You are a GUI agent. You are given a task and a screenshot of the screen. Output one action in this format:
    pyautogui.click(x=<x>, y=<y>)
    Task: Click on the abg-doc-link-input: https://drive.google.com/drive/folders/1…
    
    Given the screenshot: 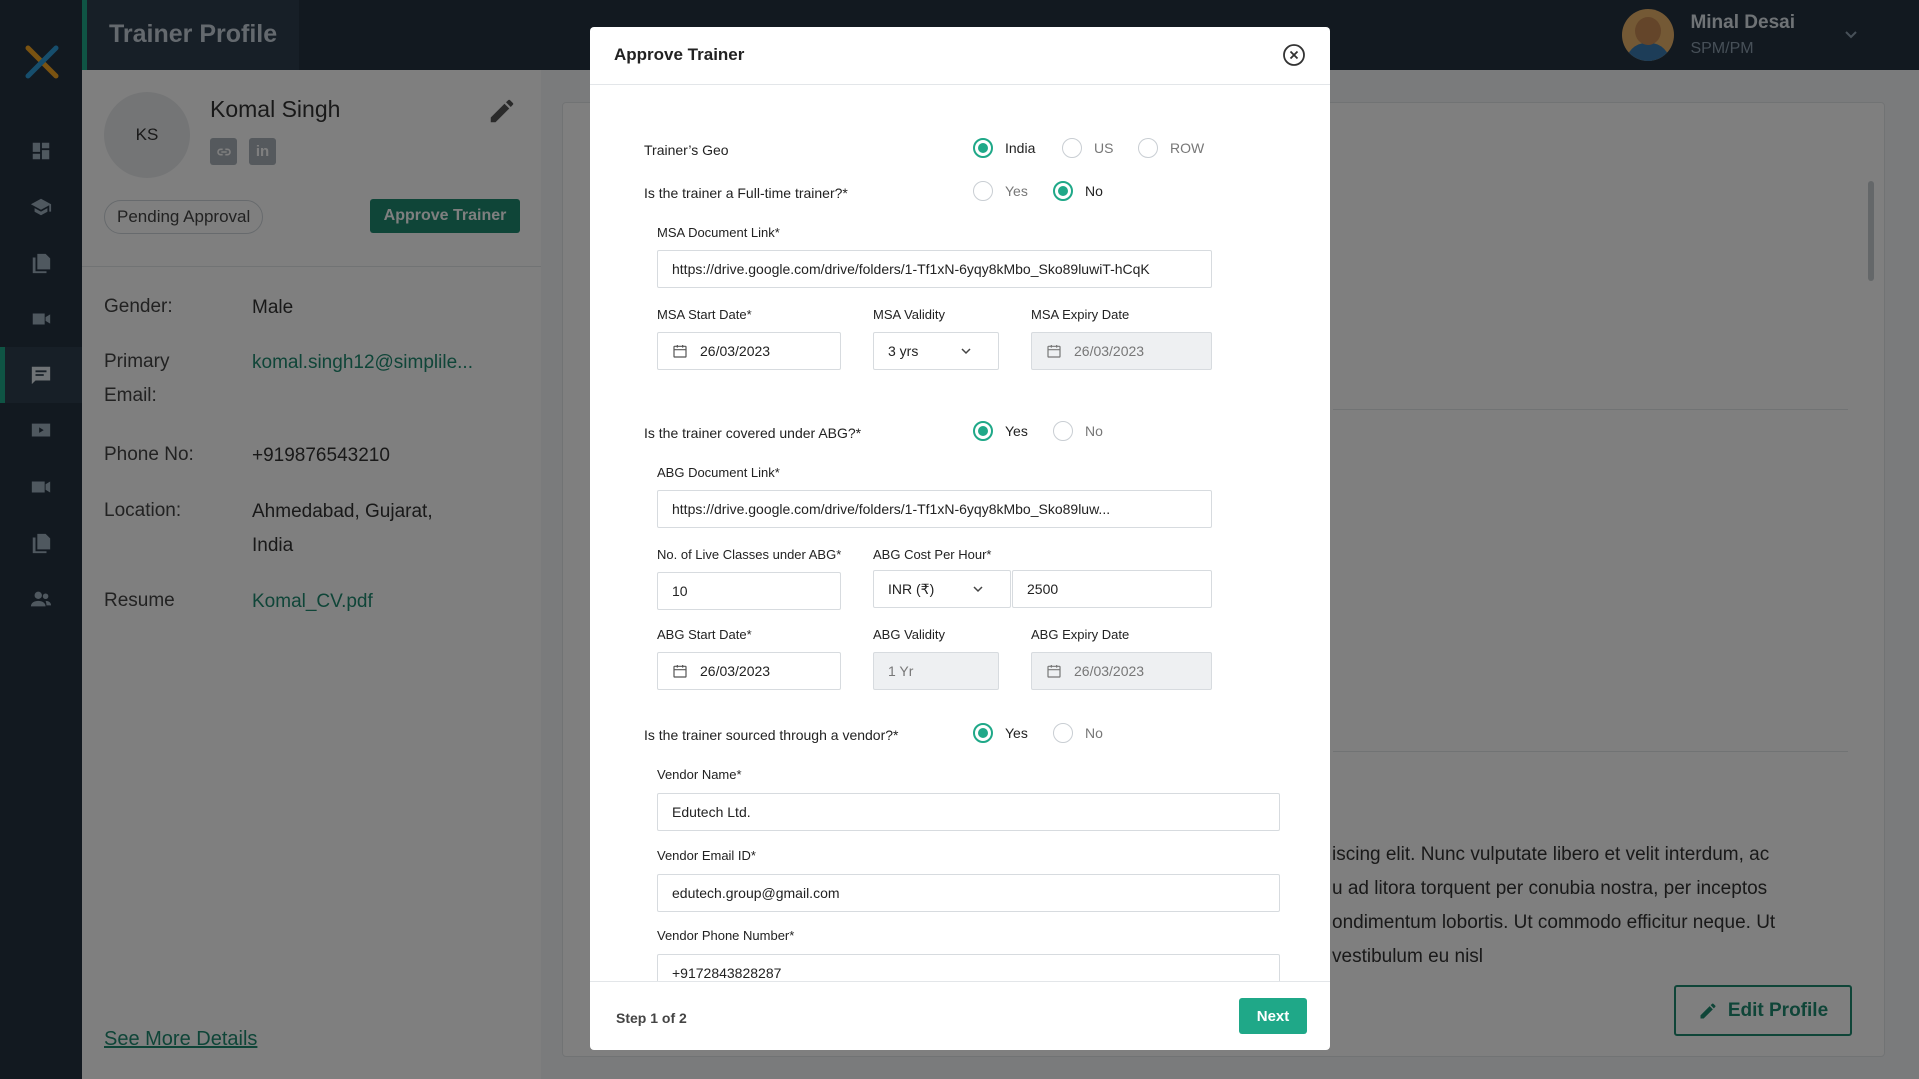 What is the action you would take?
    pyautogui.click(x=934, y=509)
    